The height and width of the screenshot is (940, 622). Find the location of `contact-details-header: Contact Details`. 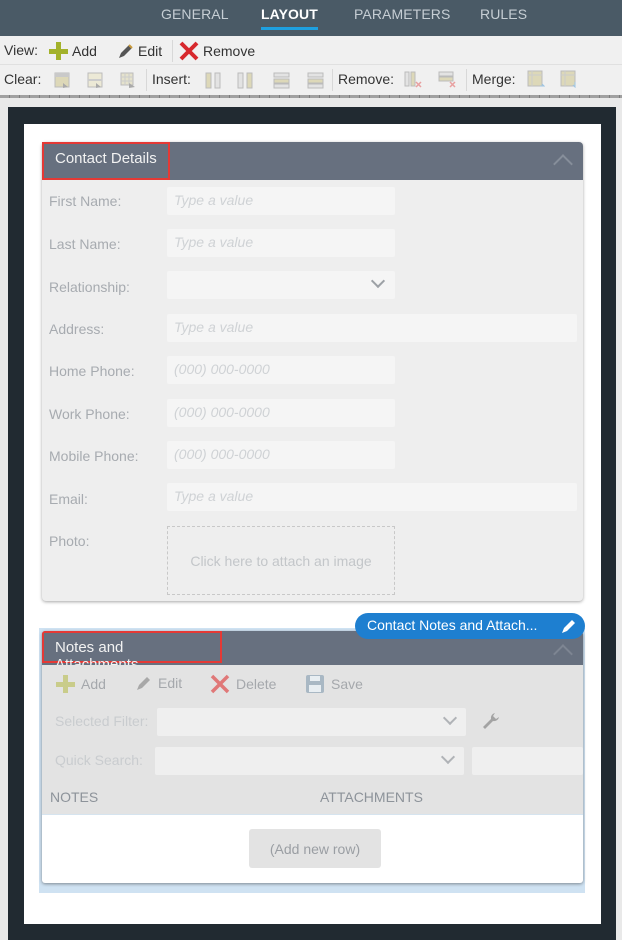

contact-details-header: Contact Details is located at coordinates (312, 161).